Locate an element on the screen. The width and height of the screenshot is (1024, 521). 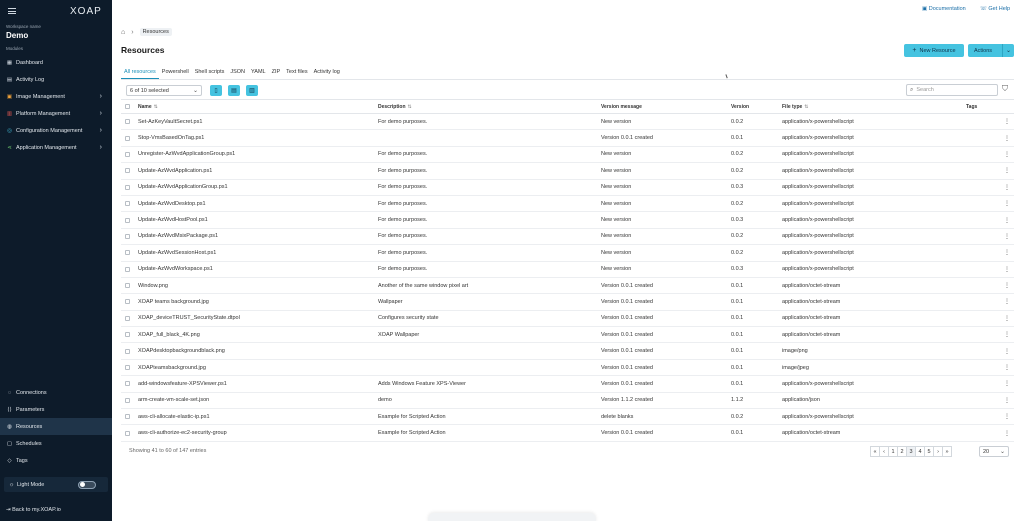
column-name: Name ⇅ is located at coordinates (256, 106).